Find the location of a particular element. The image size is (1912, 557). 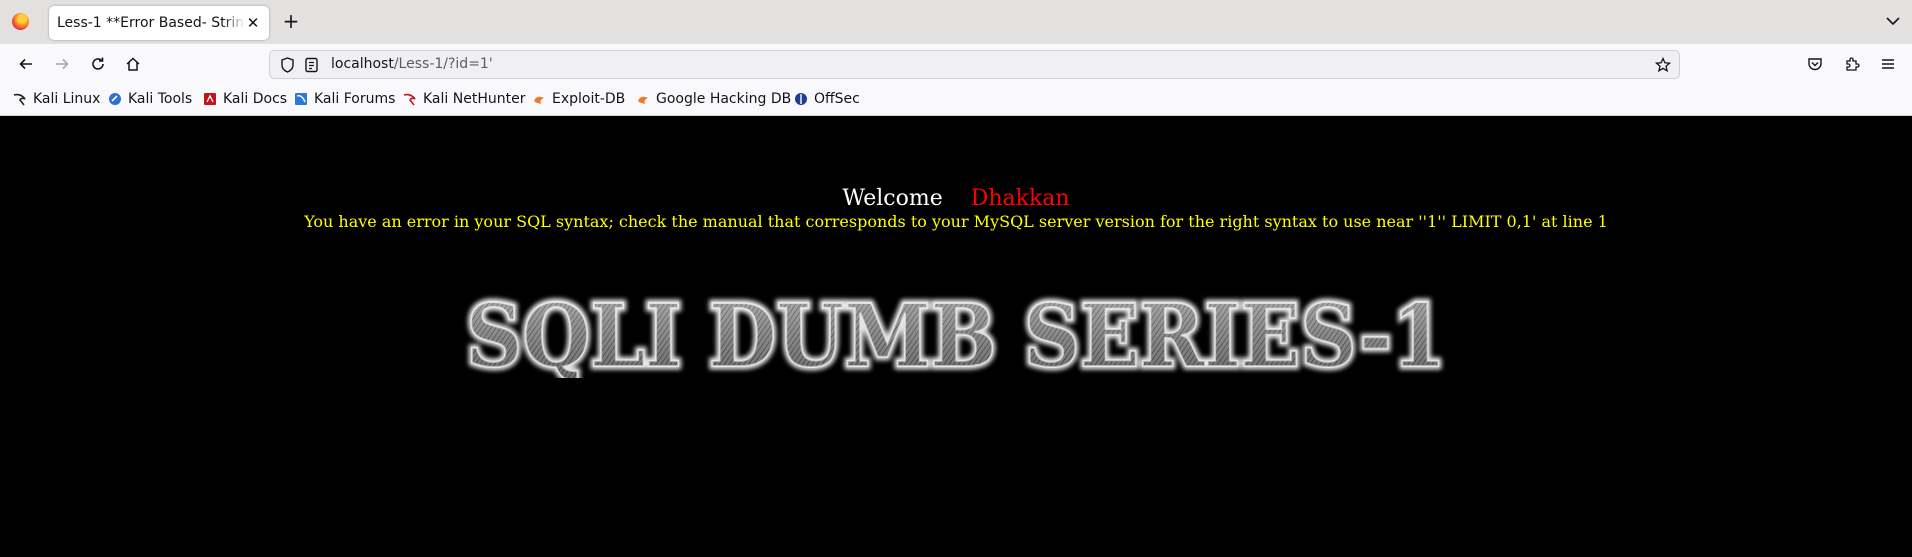

url-path: /Less-1/?id=1' is located at coordinates (443, 64).